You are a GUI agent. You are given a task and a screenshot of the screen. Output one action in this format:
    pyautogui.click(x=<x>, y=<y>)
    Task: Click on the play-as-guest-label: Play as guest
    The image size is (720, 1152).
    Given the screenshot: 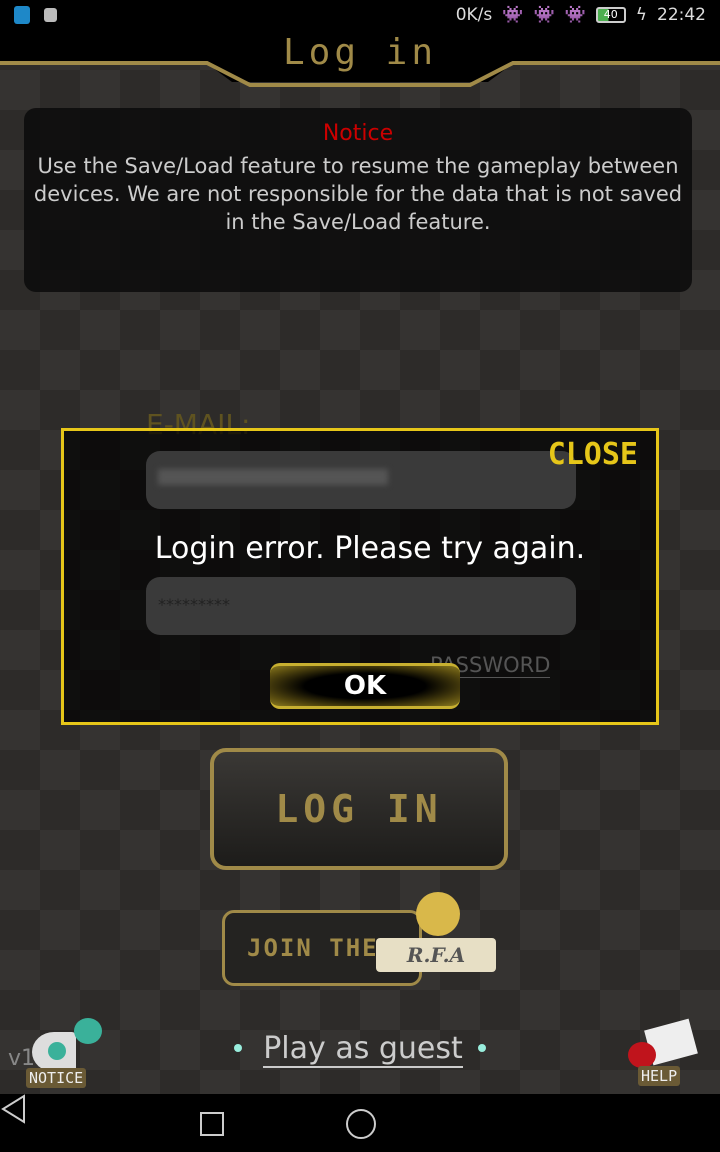 What is the action you would take?
    pyautogui.click(x=363, y=1049)
    